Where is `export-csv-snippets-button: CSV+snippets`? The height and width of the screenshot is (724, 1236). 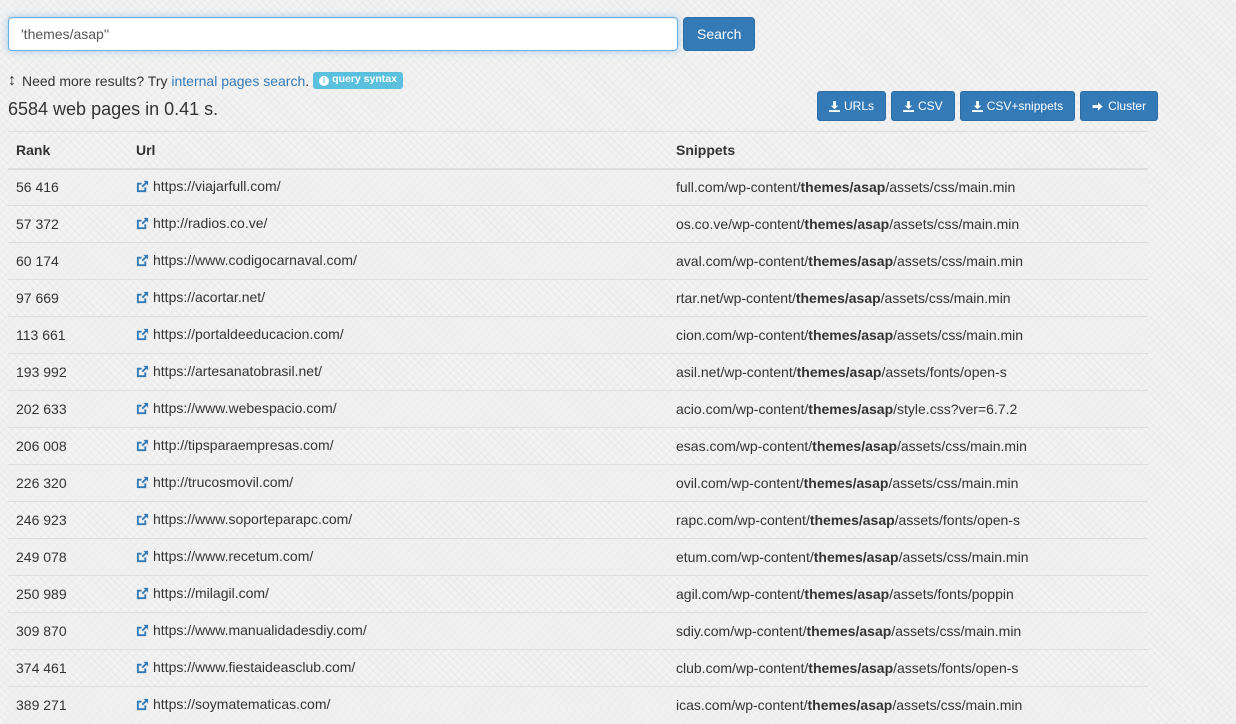 export-csv-snippets-button: CSV+snippets is located at coordinates (1017, 106).